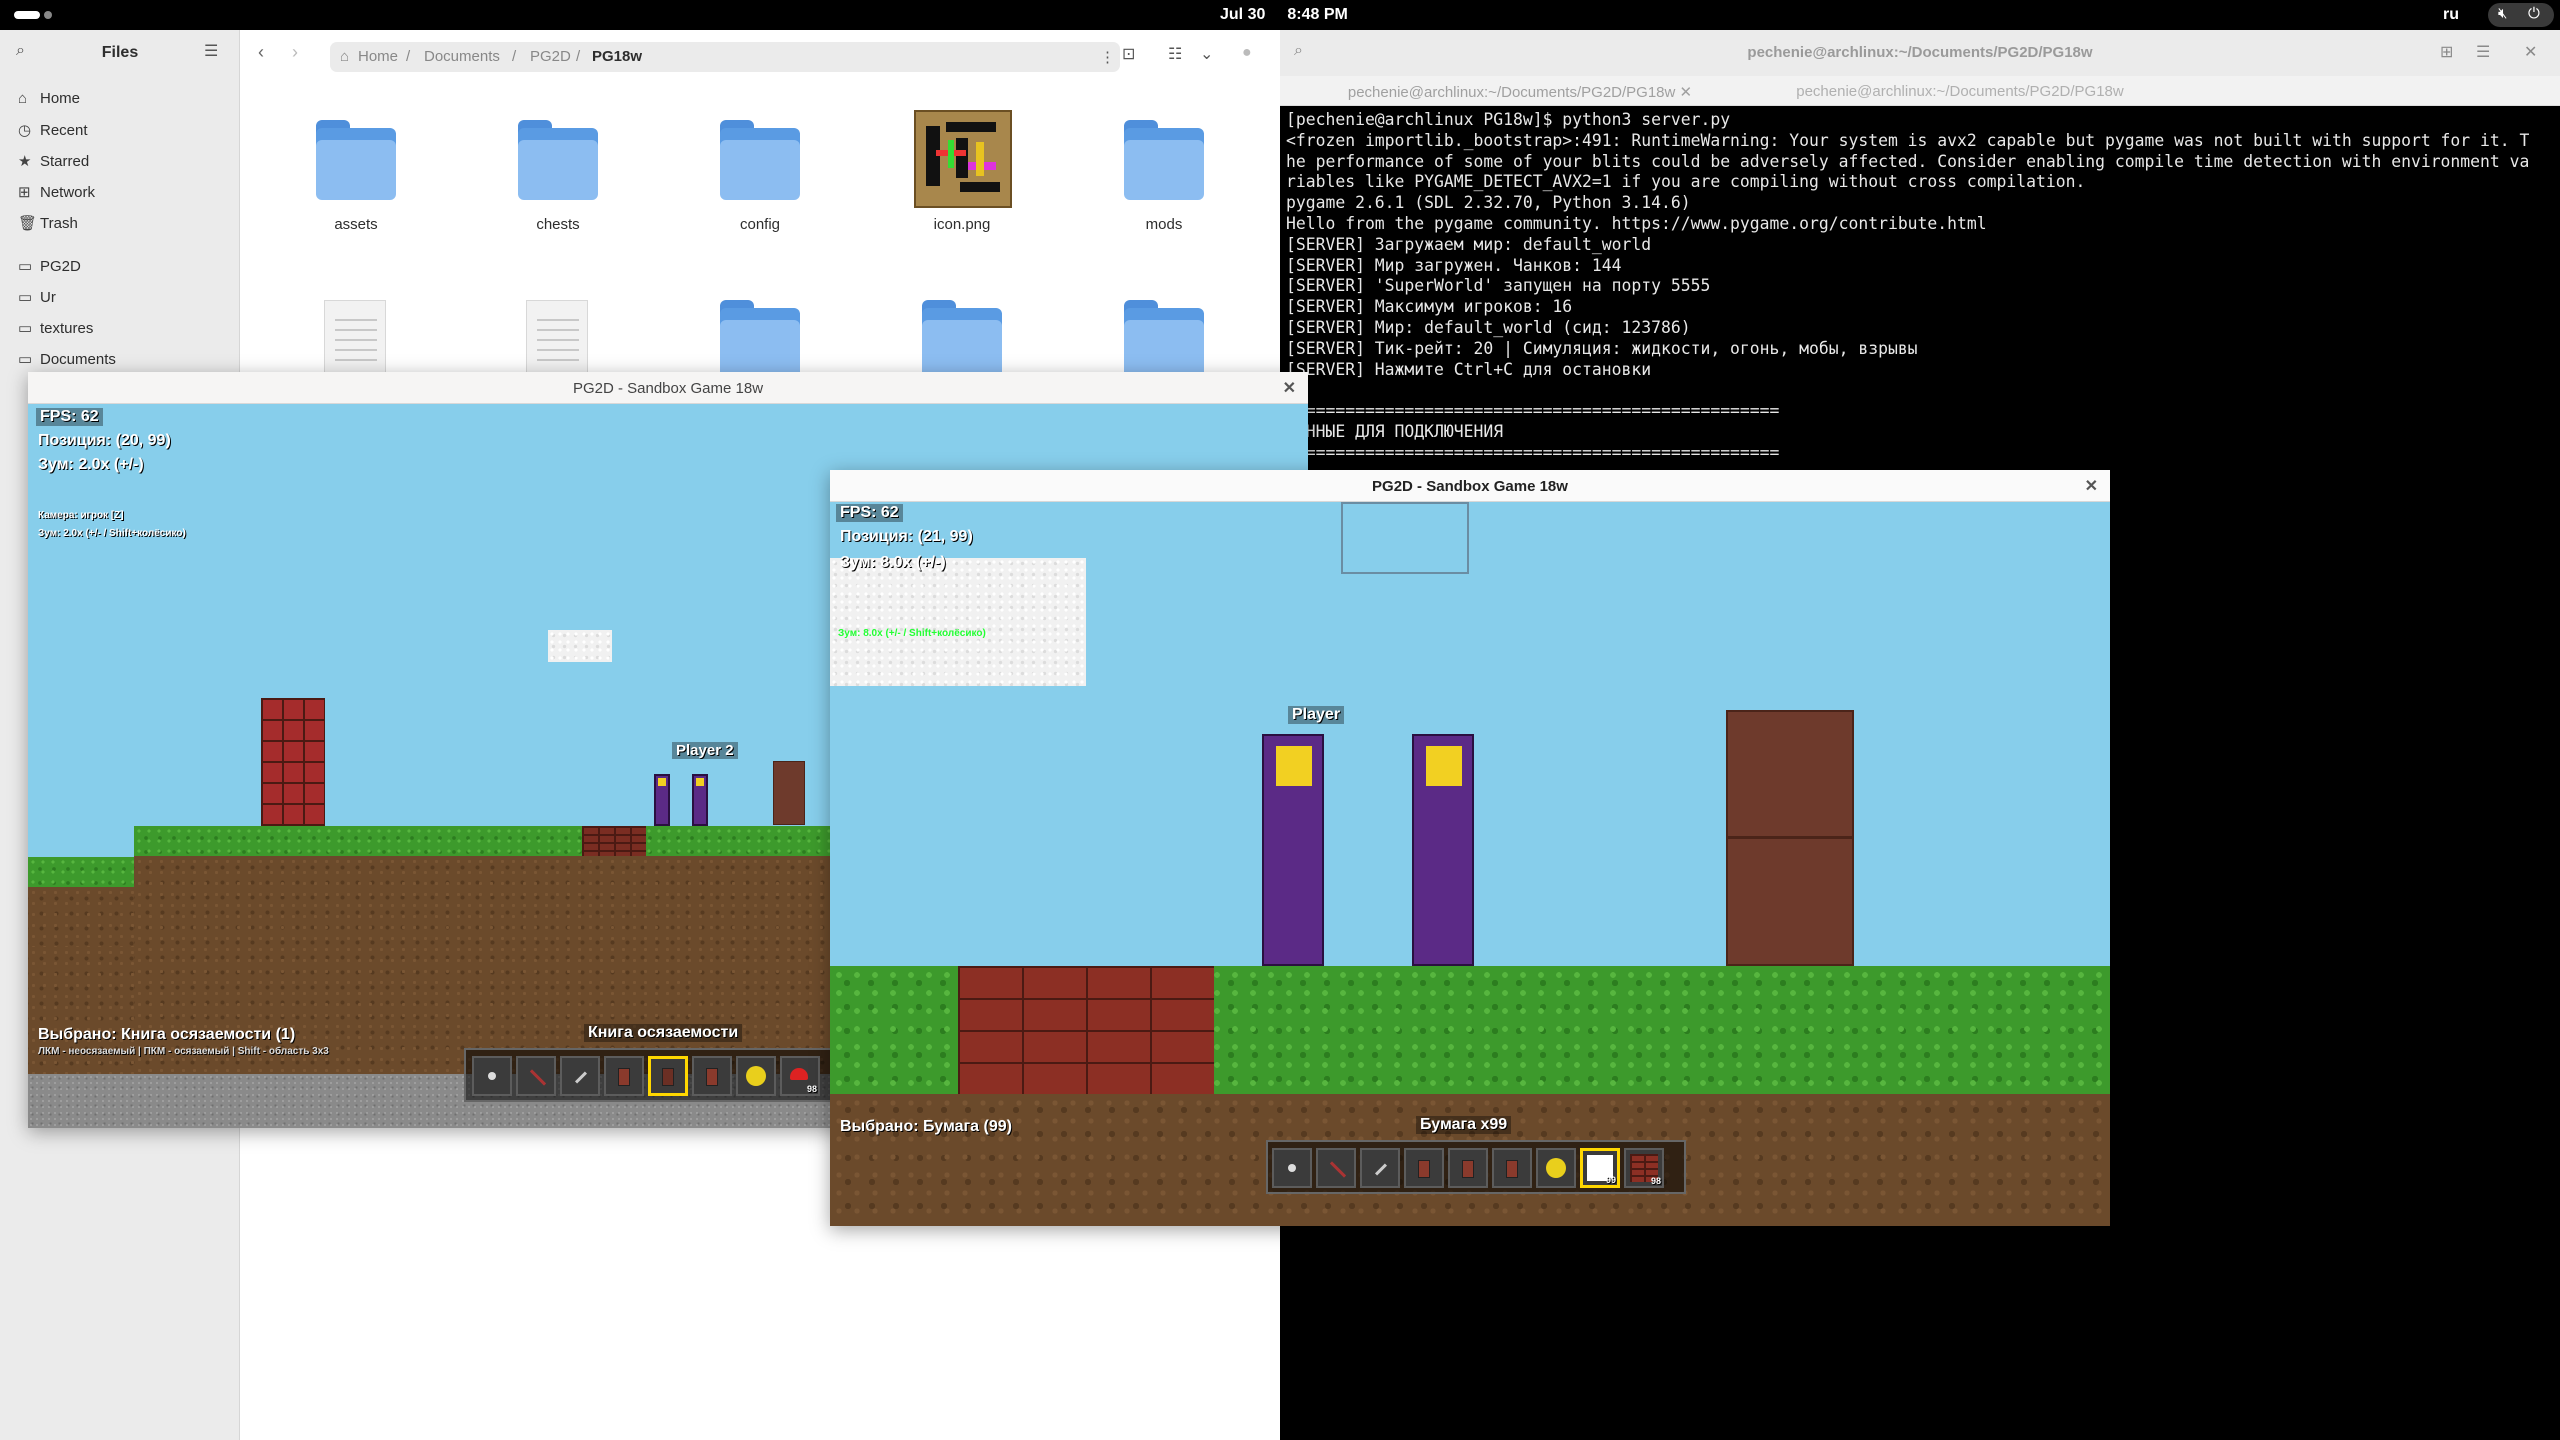 The height and width of the screenshot is (1440, 2560). Describe the element at coordinates (1175, 54) in the screenshot. I see `view-list-icon: ☷` at that location.